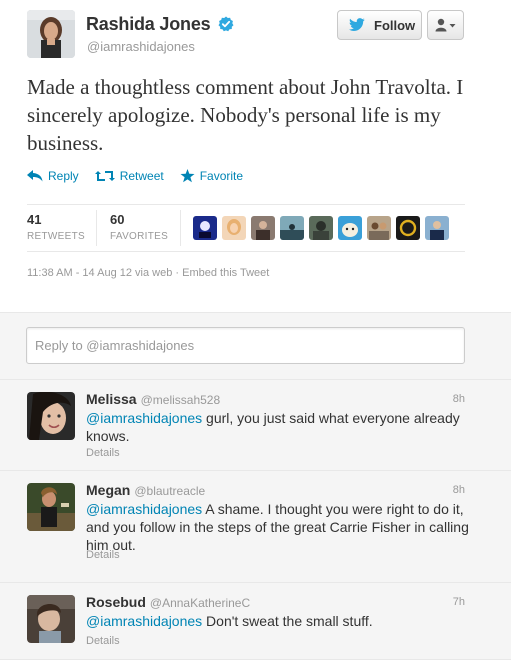 This screenshot has width=511, height=660. I want to click on reply-author: Melissa @melissah528, so click(153, 399).